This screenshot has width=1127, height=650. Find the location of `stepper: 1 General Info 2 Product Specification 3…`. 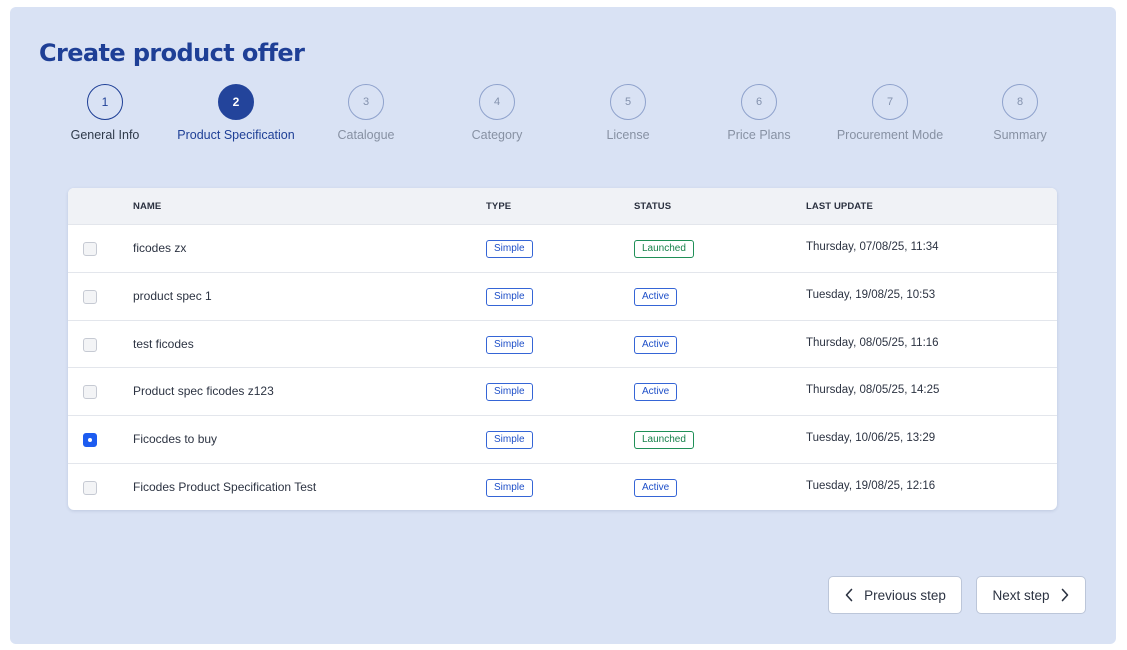

stepper: 1 General Info 2 Product Specification 3… is located at coordinates (563, 114).